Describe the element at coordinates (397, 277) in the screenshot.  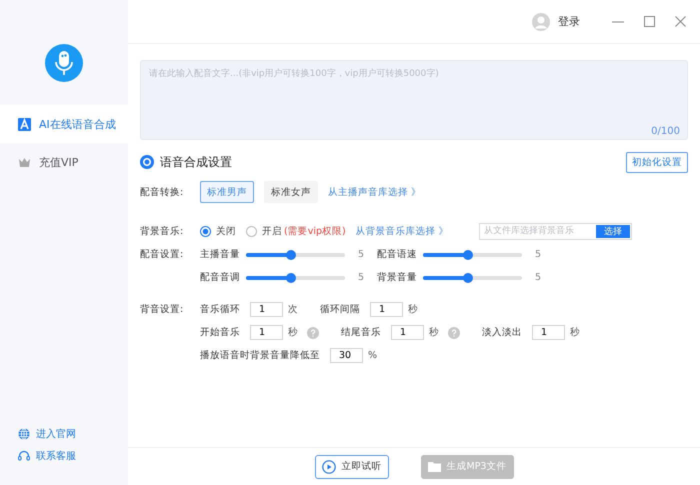
I see `slider-label: 背景音量` at that location.